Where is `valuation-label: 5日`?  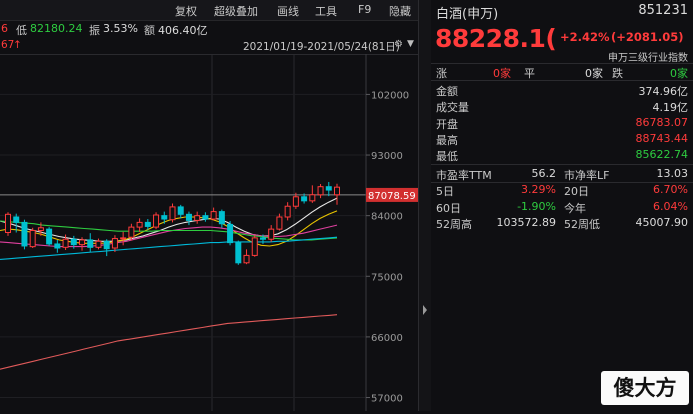
valuation-label: 5日 is located at coordinates (445, 192).